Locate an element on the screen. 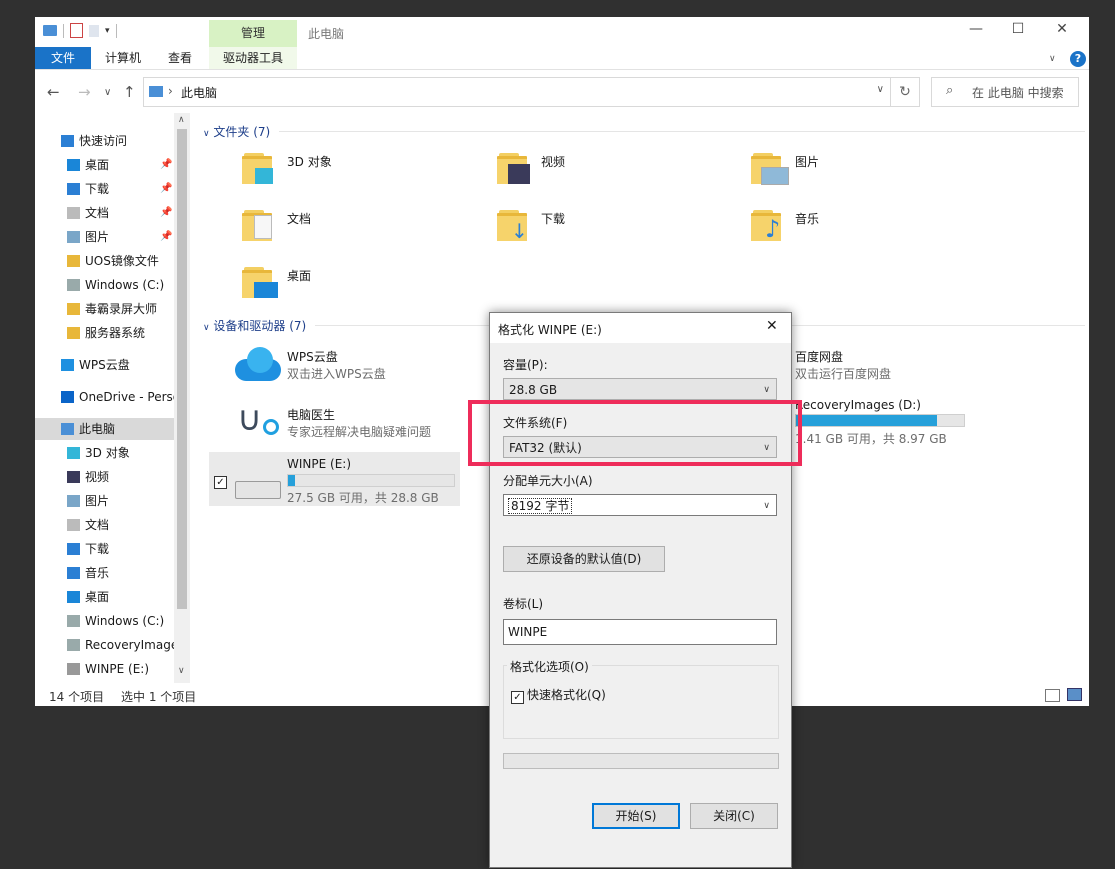 The height and width of the screenshot is (869, 1115). capacity-select: 28.8 GB ∨ is located at coordinates (640, 389).